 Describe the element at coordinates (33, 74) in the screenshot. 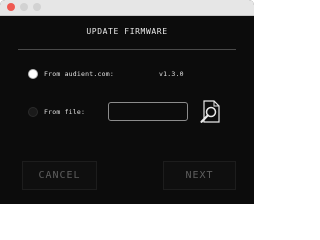

I see `radio-from-audient` at that location.